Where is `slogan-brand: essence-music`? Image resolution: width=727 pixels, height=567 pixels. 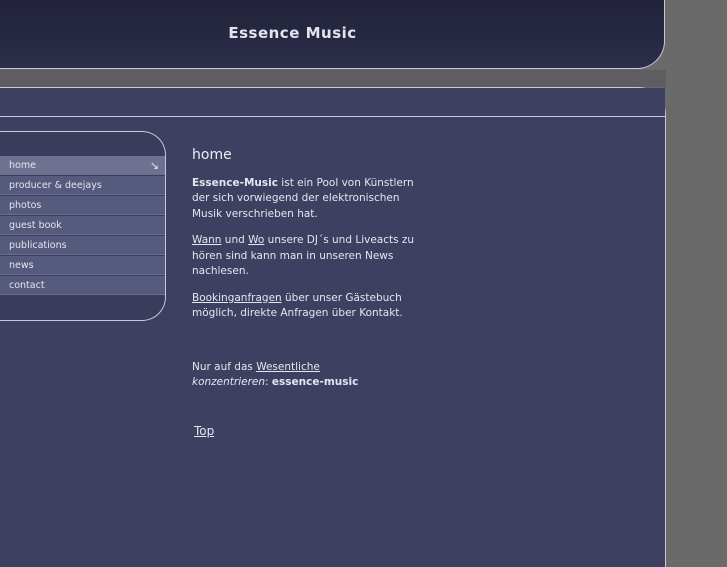 slogan-brand: essence-music is located at coordinates (315, 382).